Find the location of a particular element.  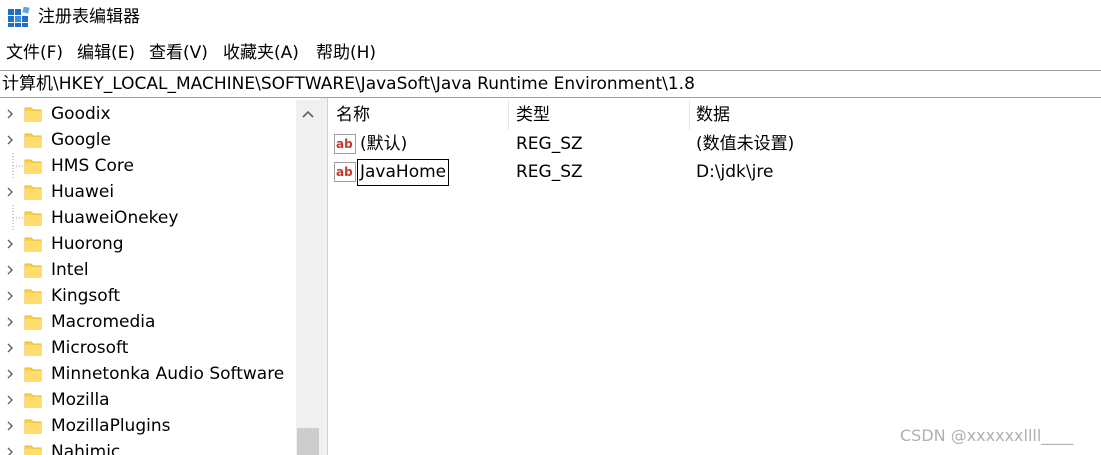

column-header-data: 数据 is located at coordinates (713, 115).